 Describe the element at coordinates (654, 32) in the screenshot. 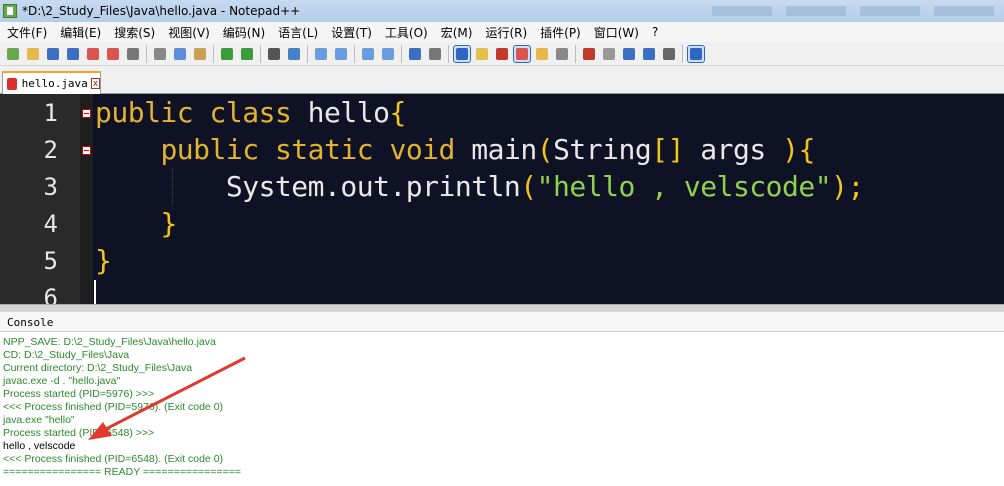

I see `menu-item-12: ?` at that location.